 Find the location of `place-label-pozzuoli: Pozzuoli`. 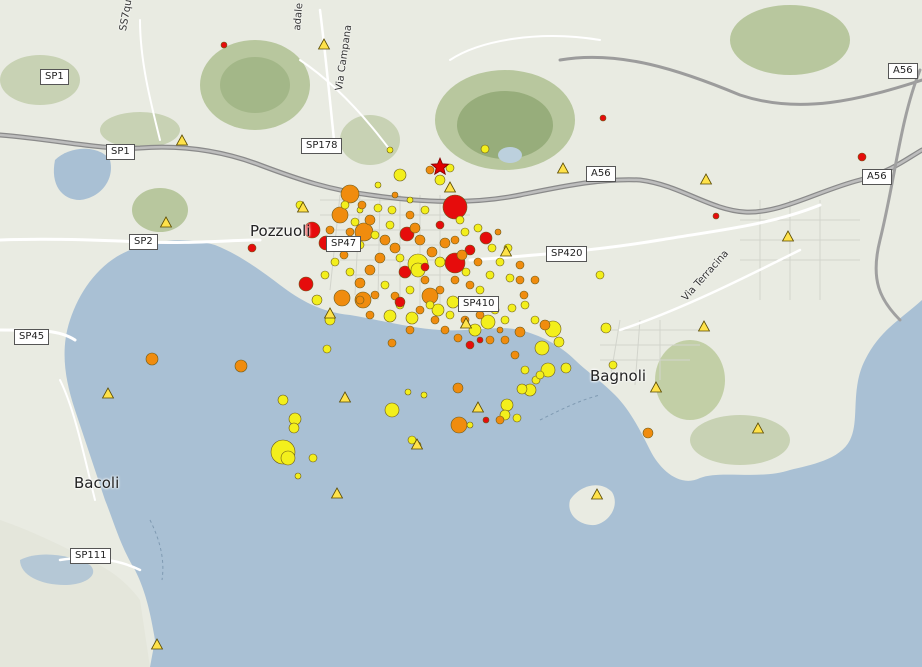

place-label-pozzuoli: Pozzuoli is located at coordinates (280, 231).